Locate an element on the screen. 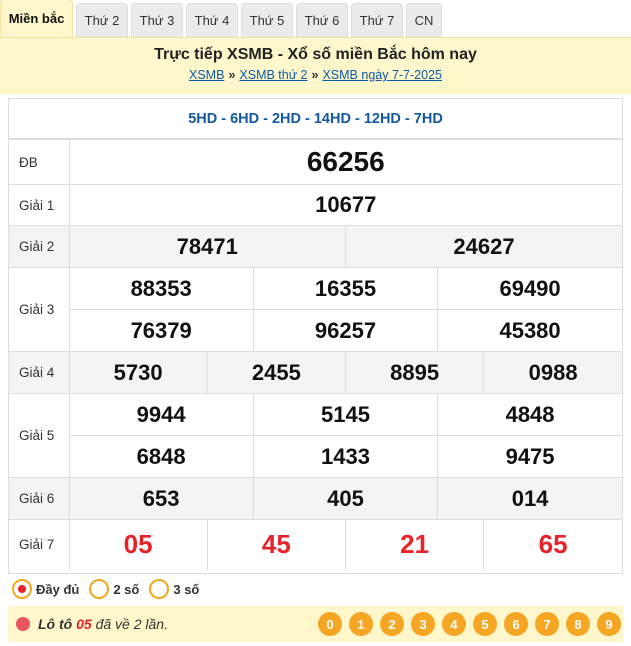 The height and width of the screenshot is (646, 631). prize-number: 5730 is located at coordinates (138, 372).